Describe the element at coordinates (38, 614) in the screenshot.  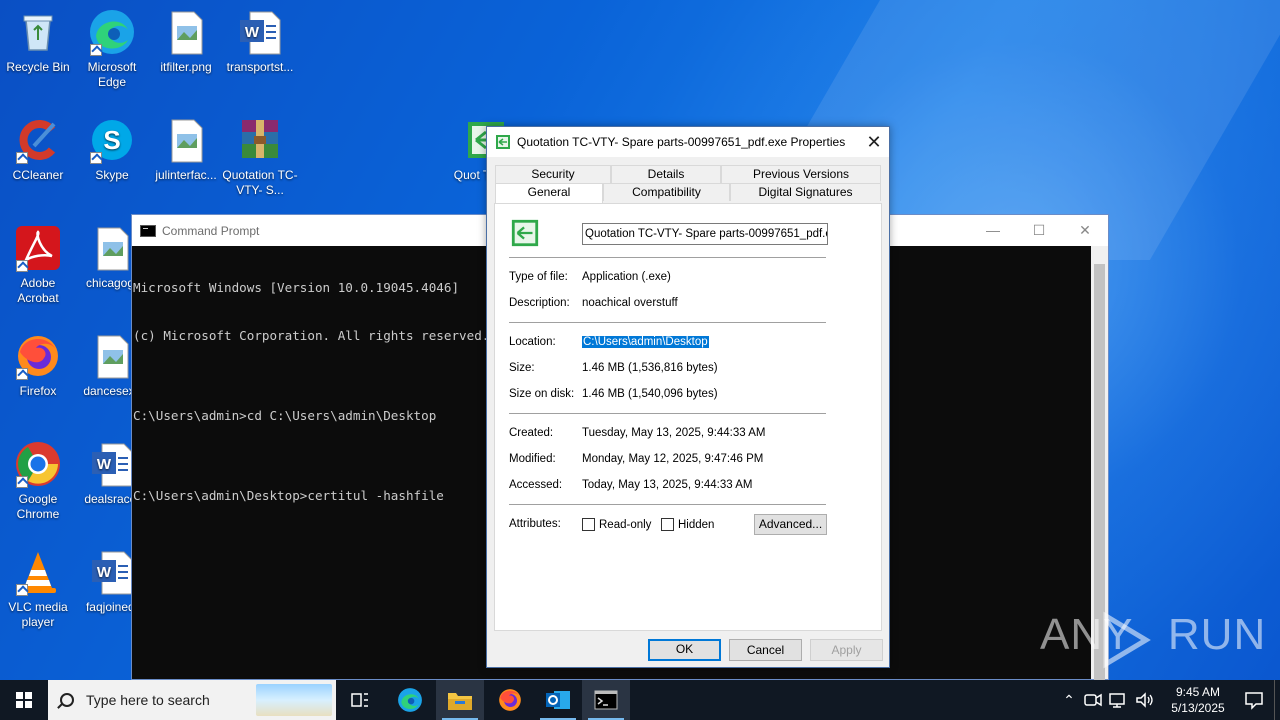
I see `desktop-icon-label: VLC media player` at that location.